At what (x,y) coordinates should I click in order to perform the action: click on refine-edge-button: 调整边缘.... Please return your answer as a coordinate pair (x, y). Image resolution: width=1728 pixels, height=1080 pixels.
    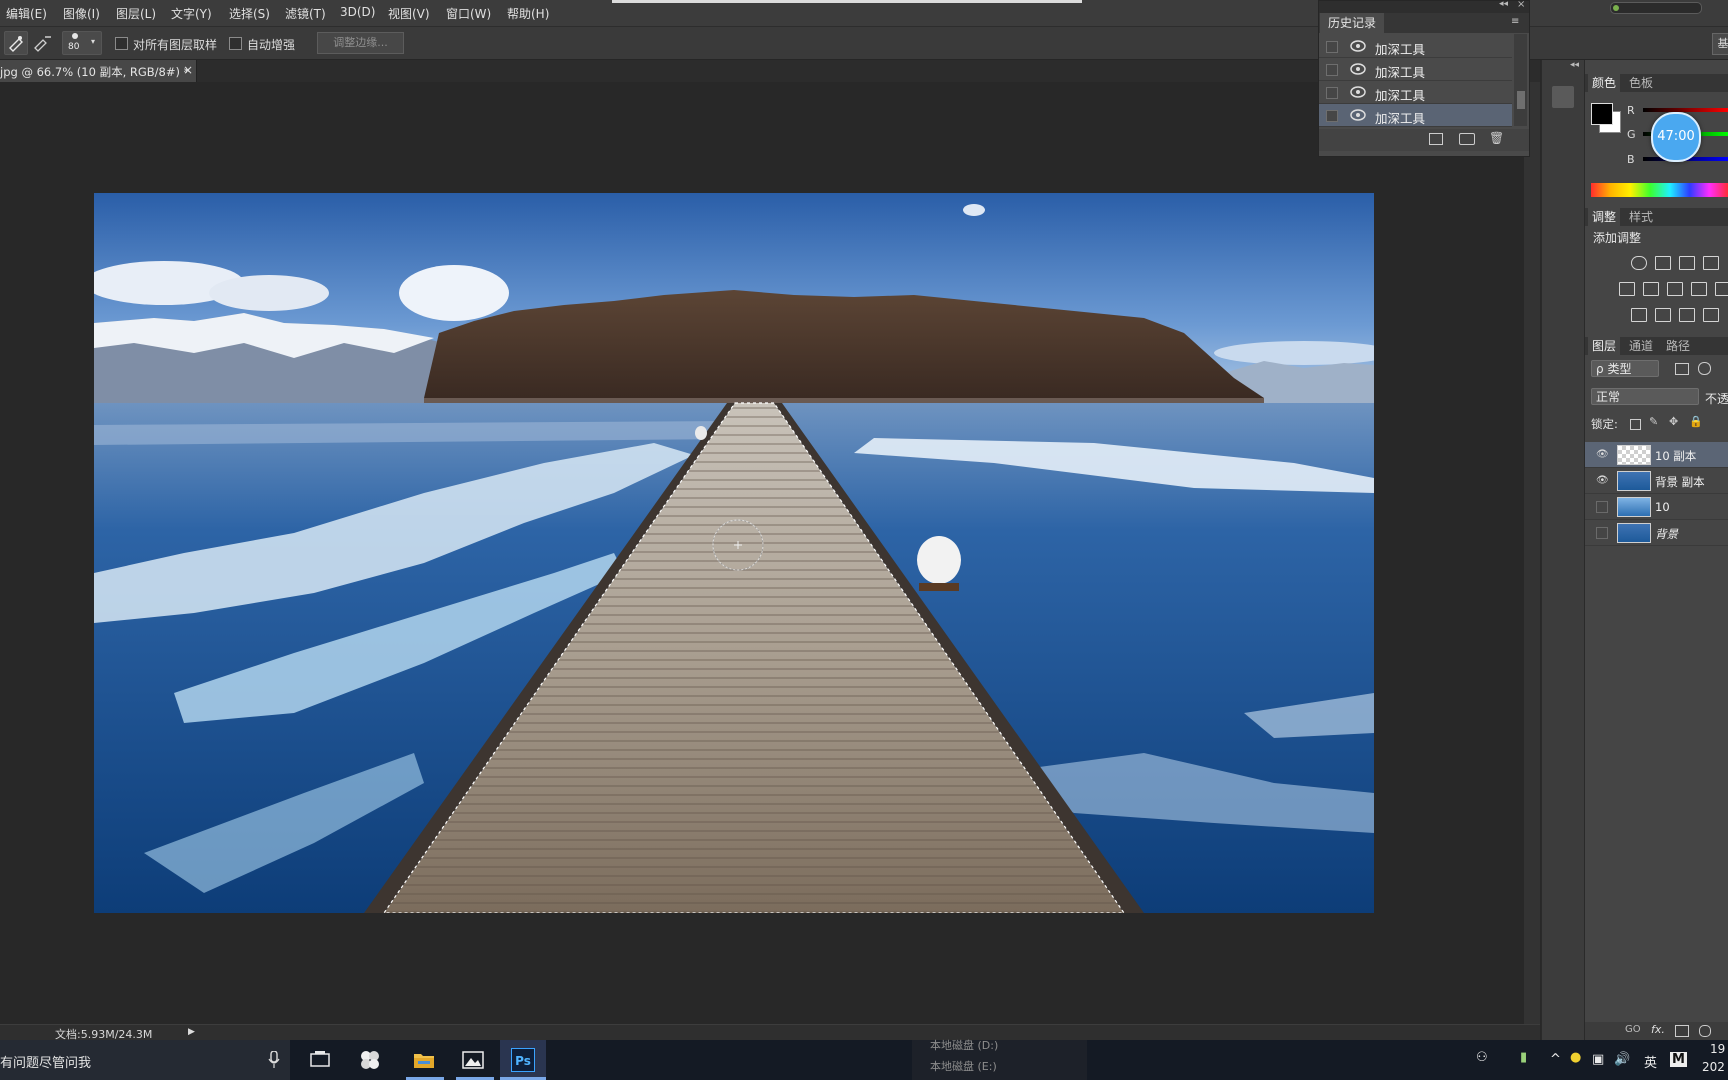
    Looking at the image, I should click on (360, 43).